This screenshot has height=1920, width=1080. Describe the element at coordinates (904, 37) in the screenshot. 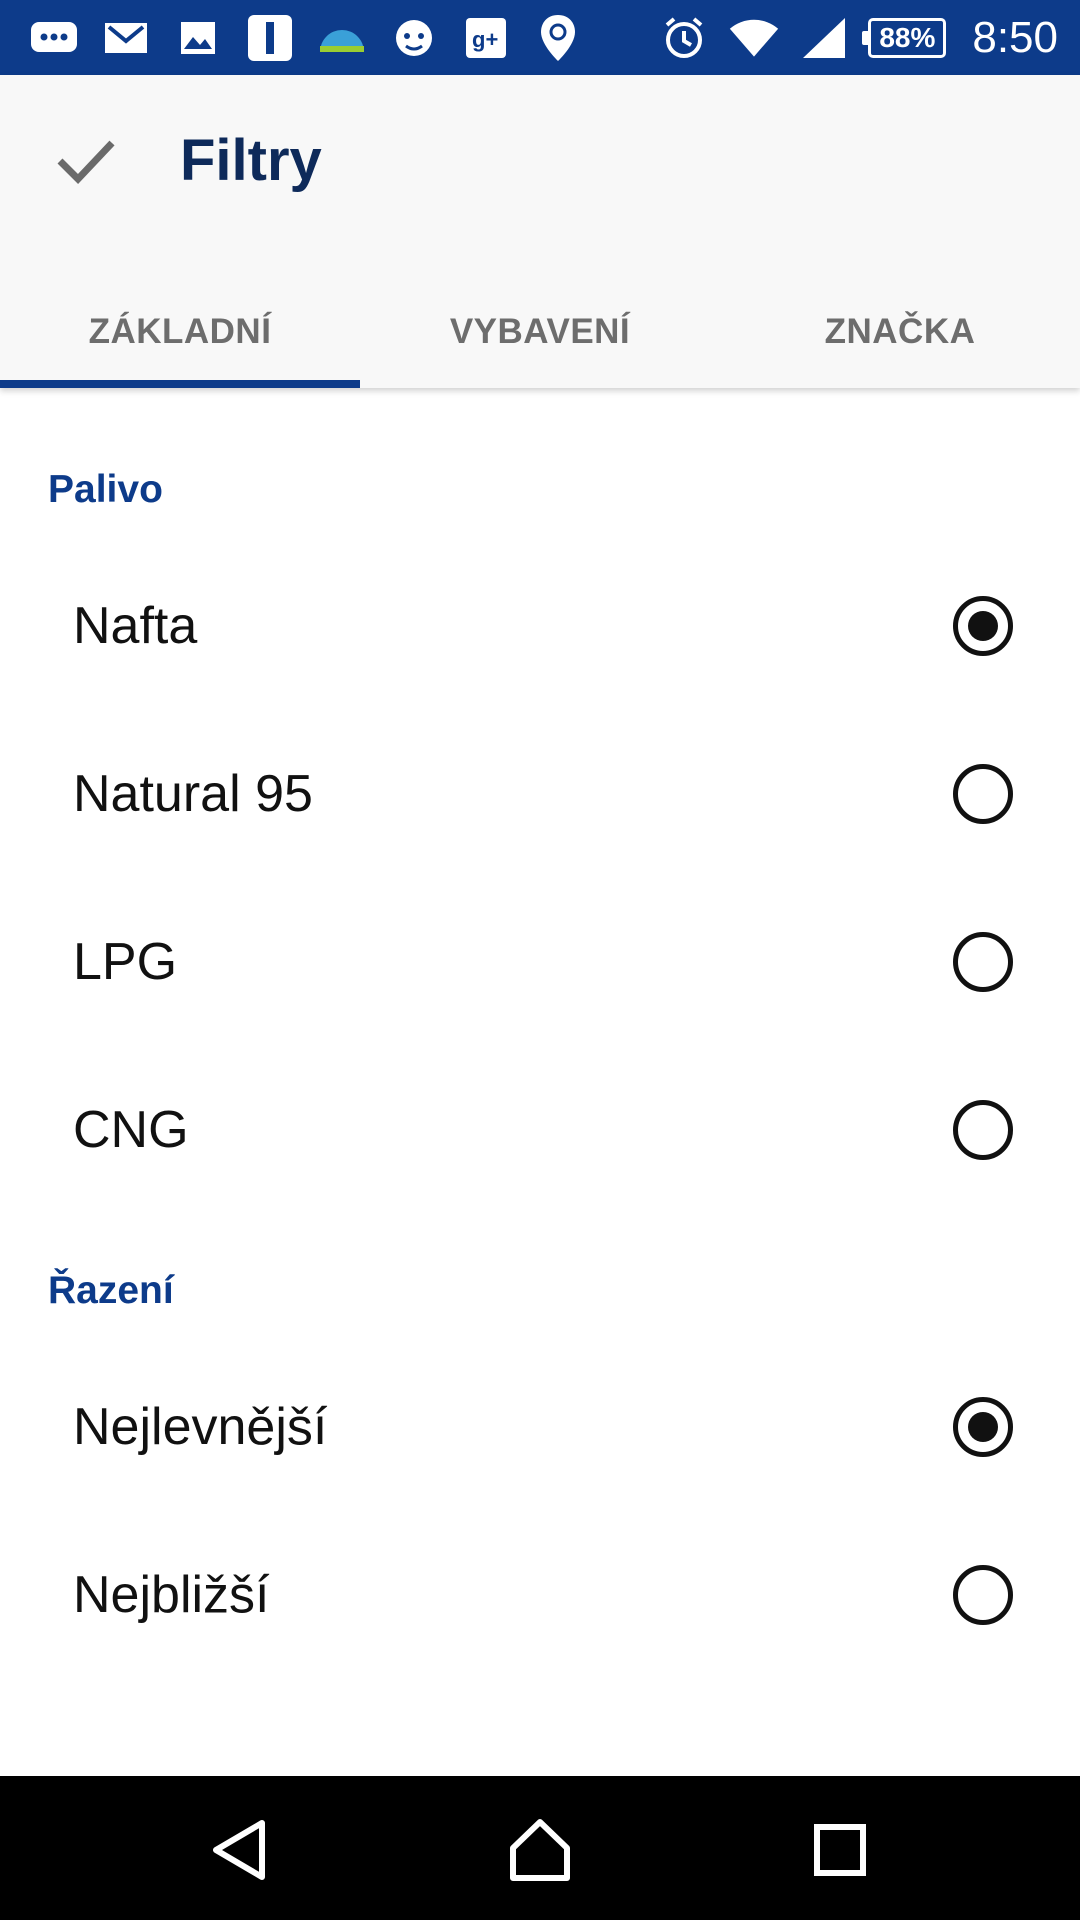

I see `battery-indicator: 88%` at that location.